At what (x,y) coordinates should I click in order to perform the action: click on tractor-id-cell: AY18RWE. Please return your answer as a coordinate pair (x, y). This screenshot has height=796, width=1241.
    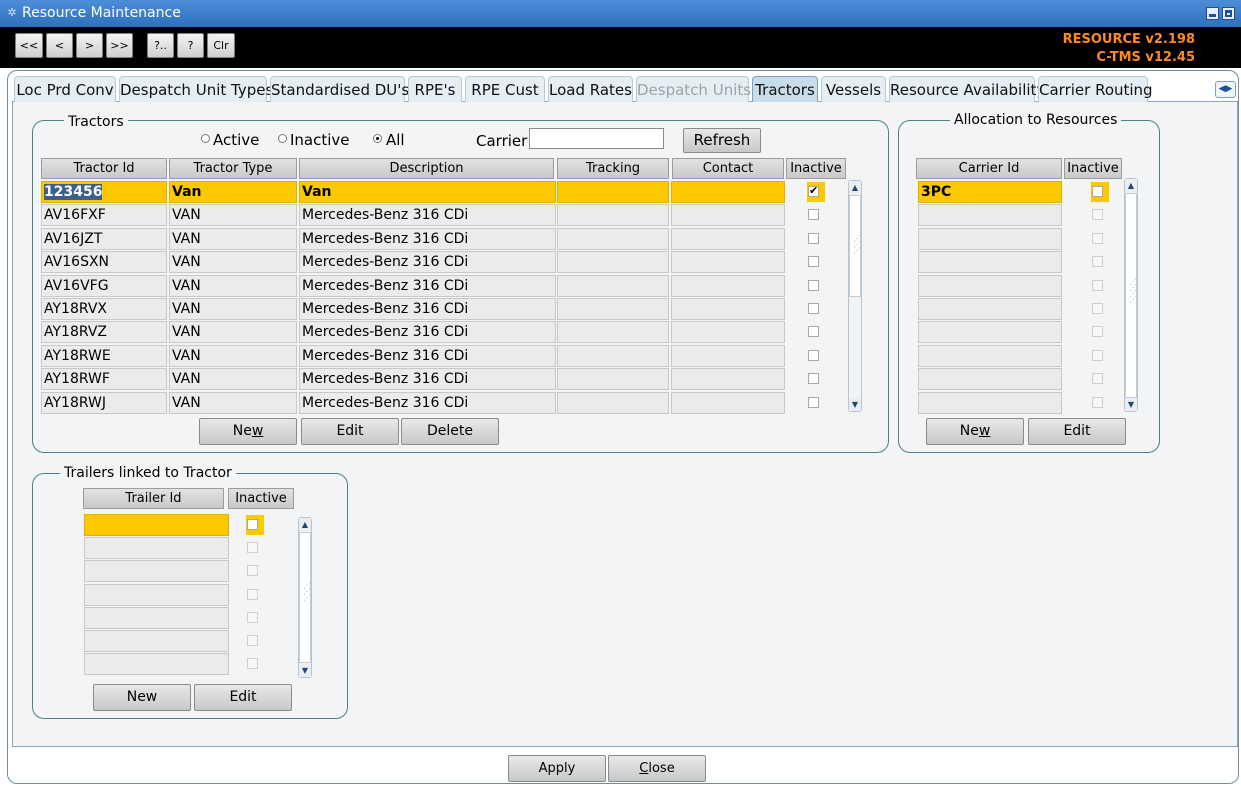
    Looking at the image, I should click on (104, 355).